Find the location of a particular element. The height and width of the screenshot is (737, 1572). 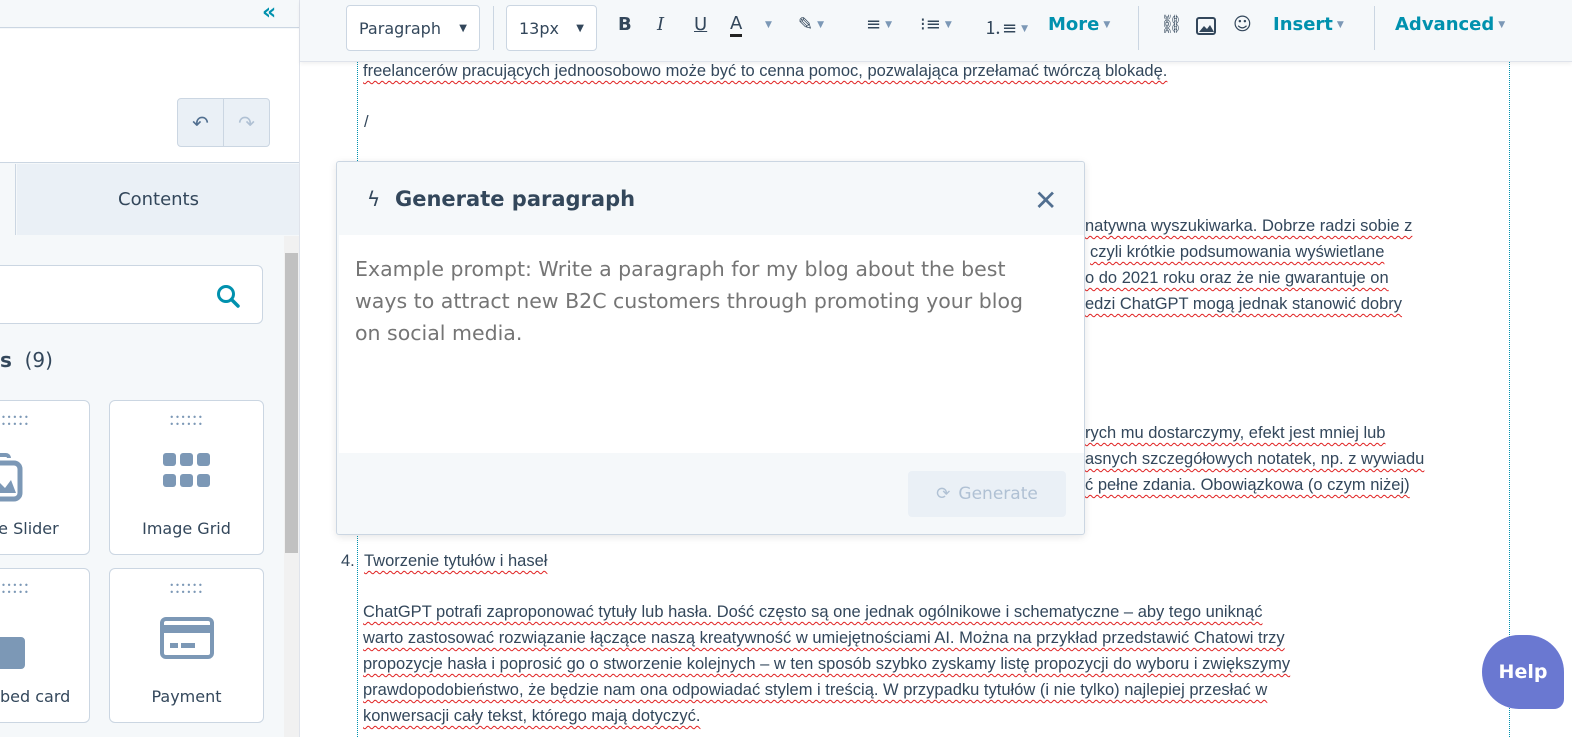

advanced-menu: Advanced ▼ is located at coordinates (1450, 24).